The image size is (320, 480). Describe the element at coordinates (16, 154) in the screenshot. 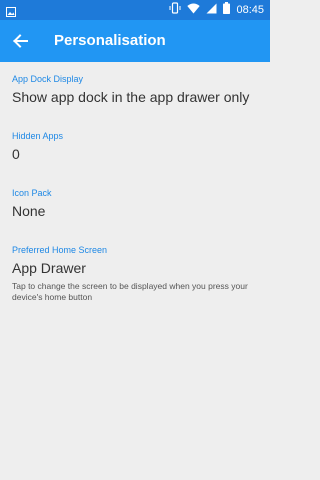

I see `pref-value: 0` at that location.